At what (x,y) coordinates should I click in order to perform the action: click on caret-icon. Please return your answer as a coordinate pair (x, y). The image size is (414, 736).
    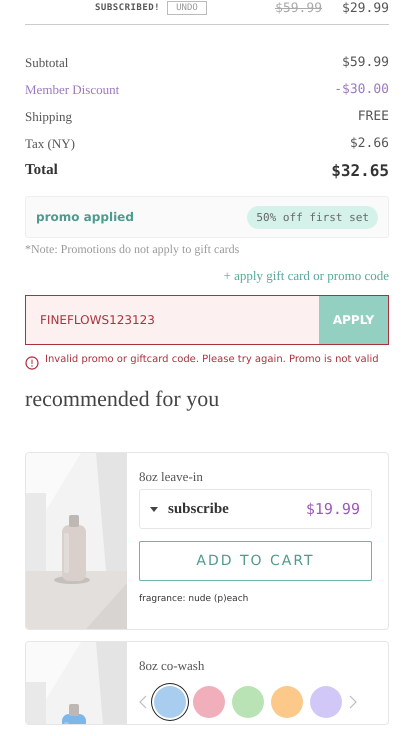
    Looking at the image, I should click on (154, 509).